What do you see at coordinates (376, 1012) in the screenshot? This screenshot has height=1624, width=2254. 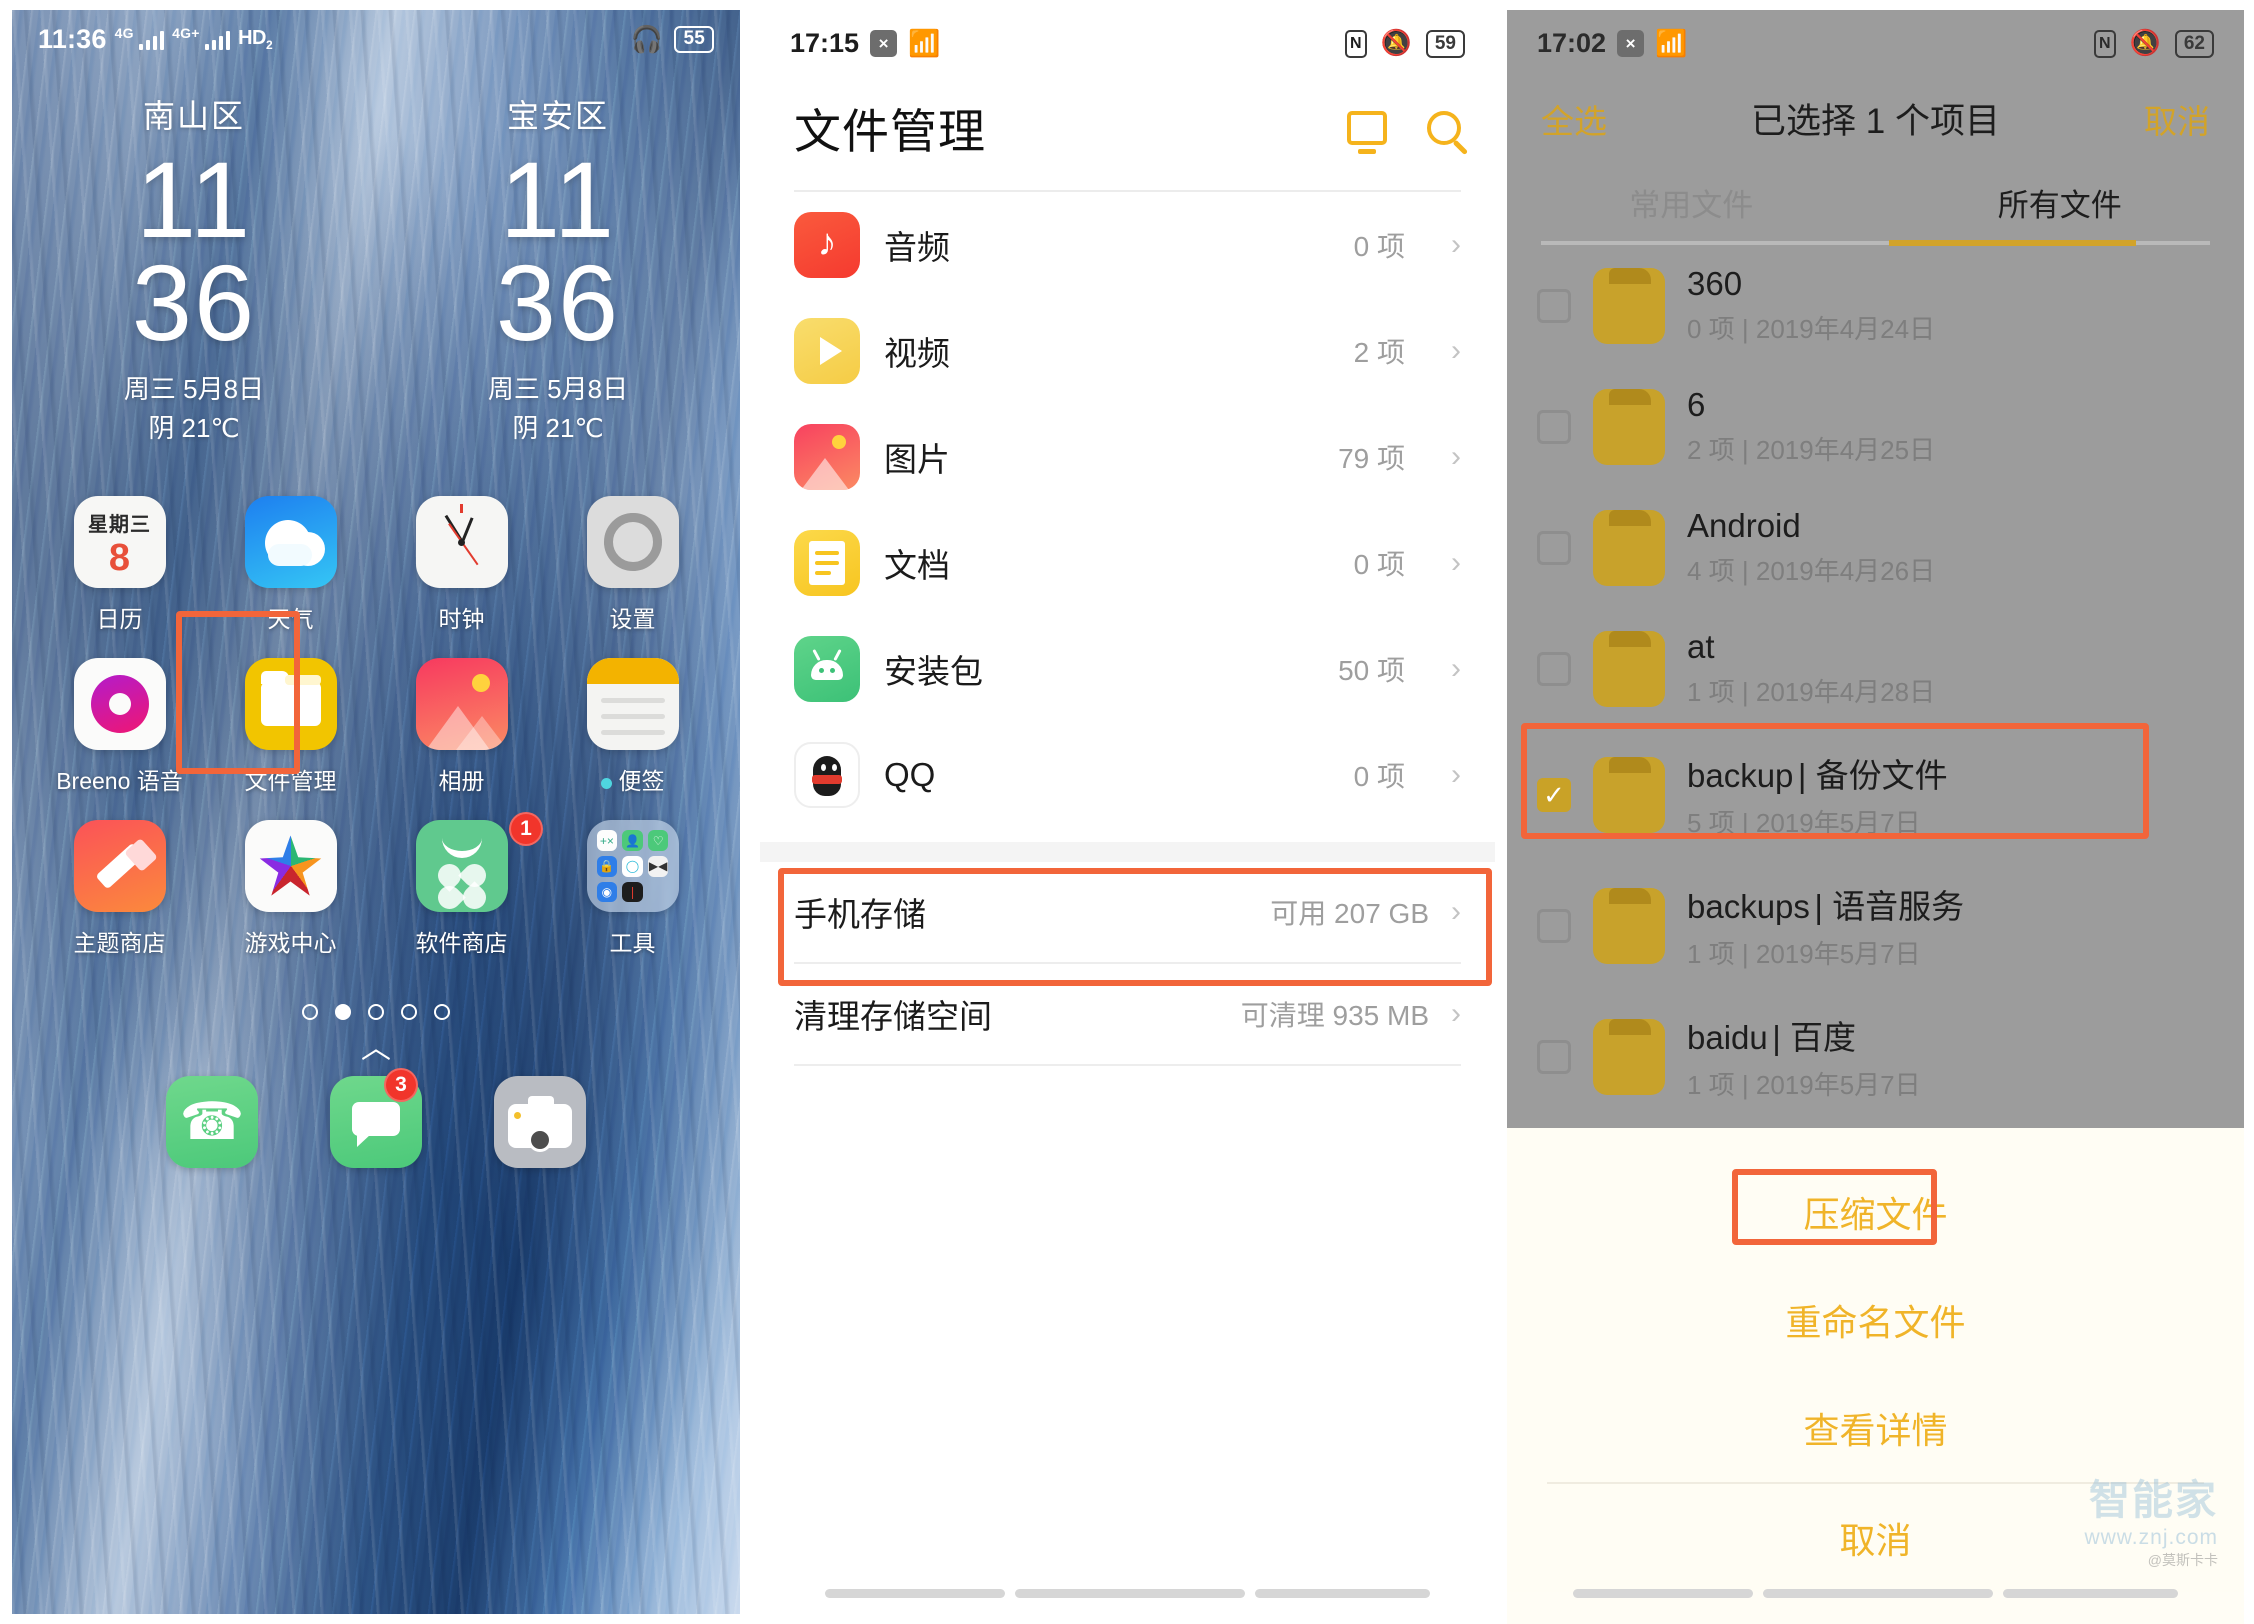 I see `page-indicator` at bounding box center [376, 1012].